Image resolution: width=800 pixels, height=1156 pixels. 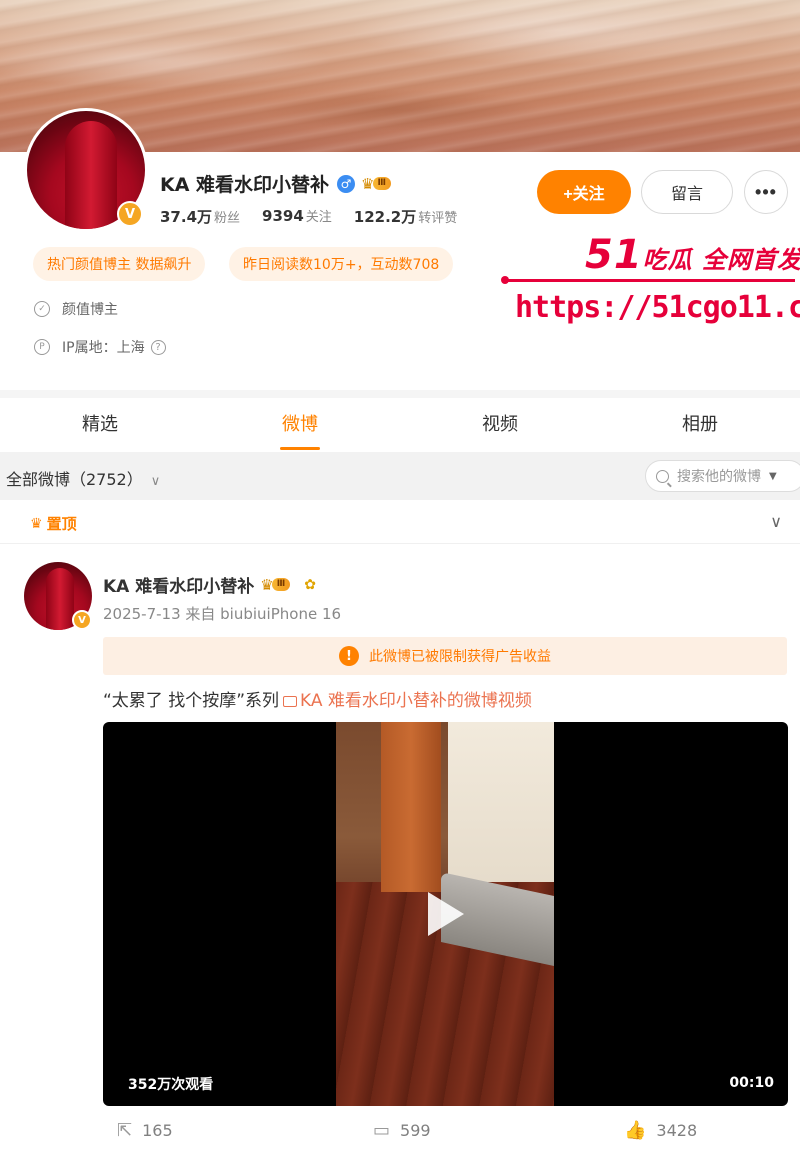 What do you see at coordinates (719, 477) in the screenshot?
I see `search-placeholder: 搜索他的微博` at bounding box center [719, 477].